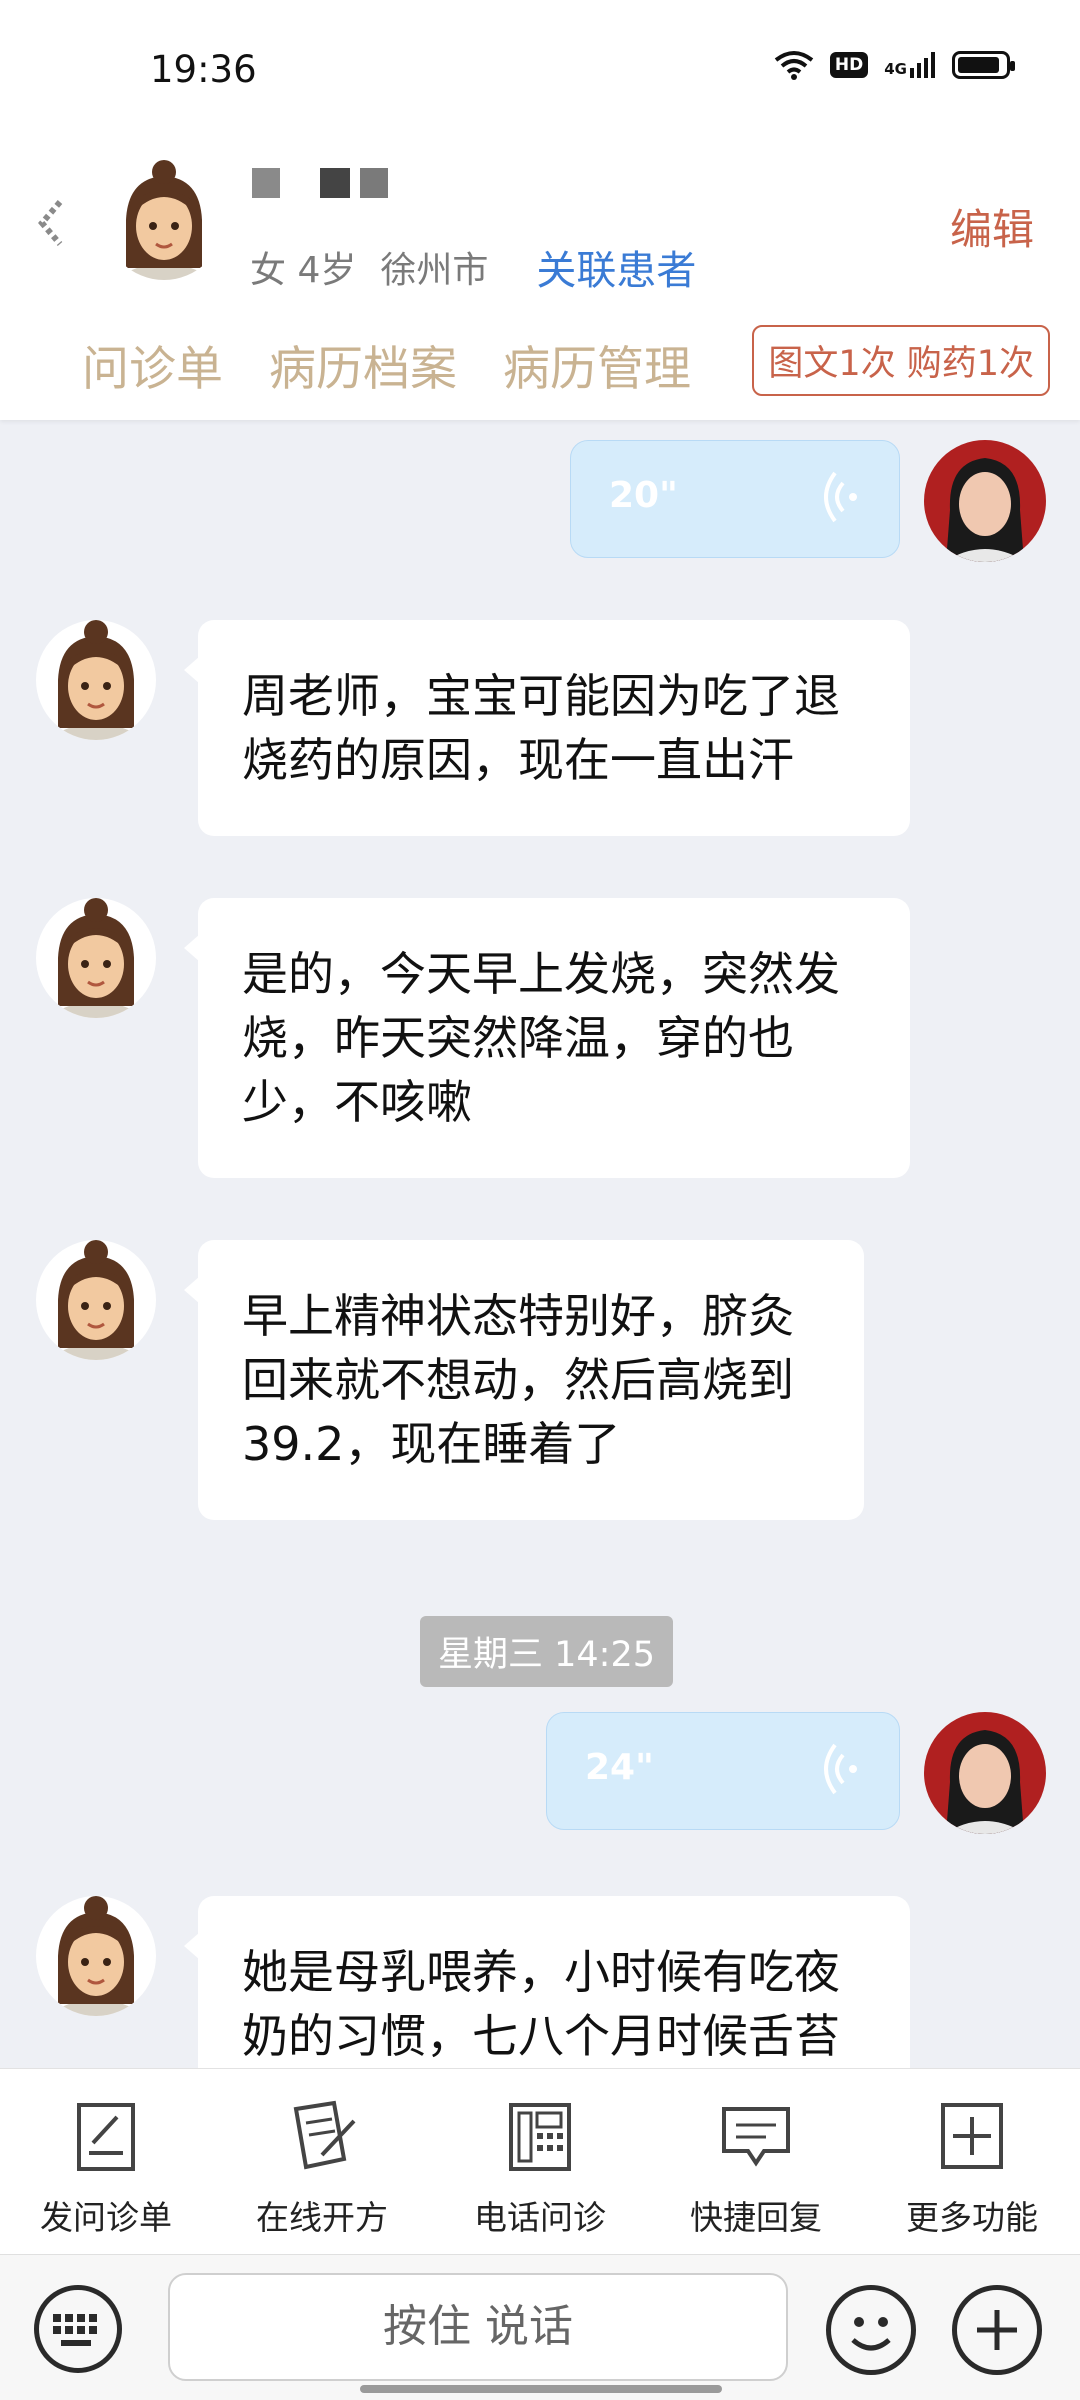 Image resolution: width=1080 pixels, height=2400 pixels. Describe the element at coordinates (723, 1771) in the screenshot. I see `voice-message: 24"` at that location.